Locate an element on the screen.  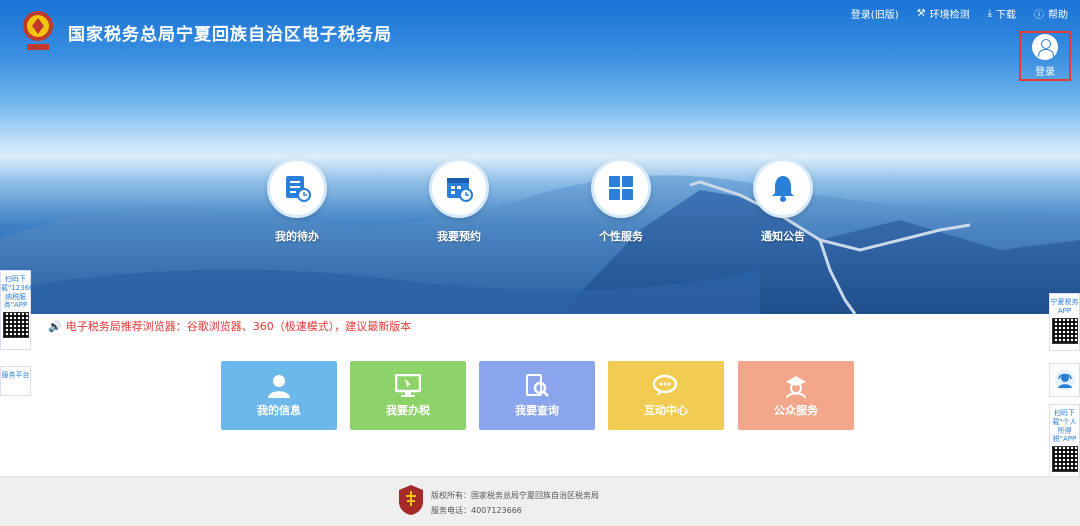
feature-label: 通知公告 is located at coordinates (783, 236).